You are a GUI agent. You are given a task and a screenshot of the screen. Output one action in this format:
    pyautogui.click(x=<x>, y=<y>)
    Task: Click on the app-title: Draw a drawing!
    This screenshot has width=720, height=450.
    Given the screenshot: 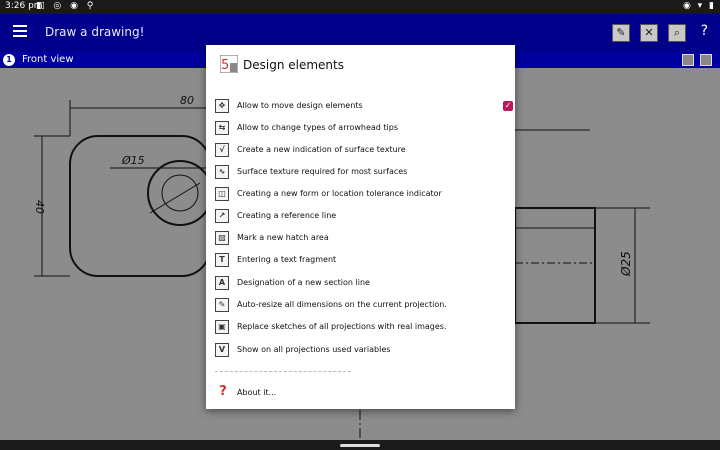 What is the action you would take?
    pyautogui.click(x=95, y=32)
    